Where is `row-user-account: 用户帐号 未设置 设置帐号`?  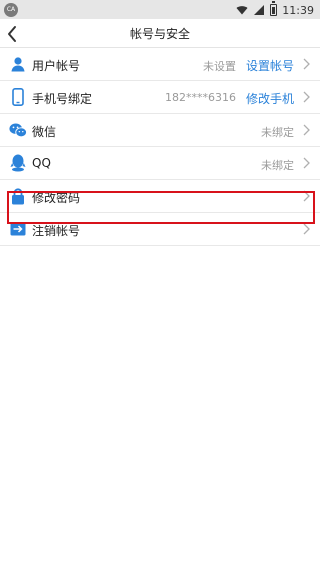 row-user-account: 用户帐号 未设置 设置帐号 is located at coordinates (160, 64).